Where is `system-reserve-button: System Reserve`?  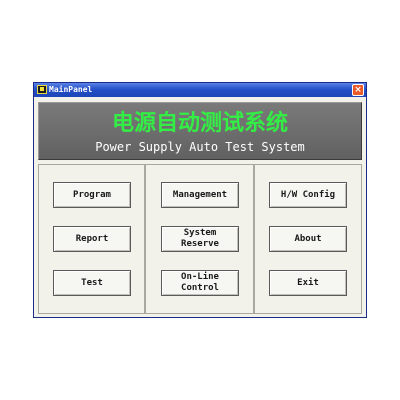 system-reserve-button: System Reserve is located at coordinates (200, 239).